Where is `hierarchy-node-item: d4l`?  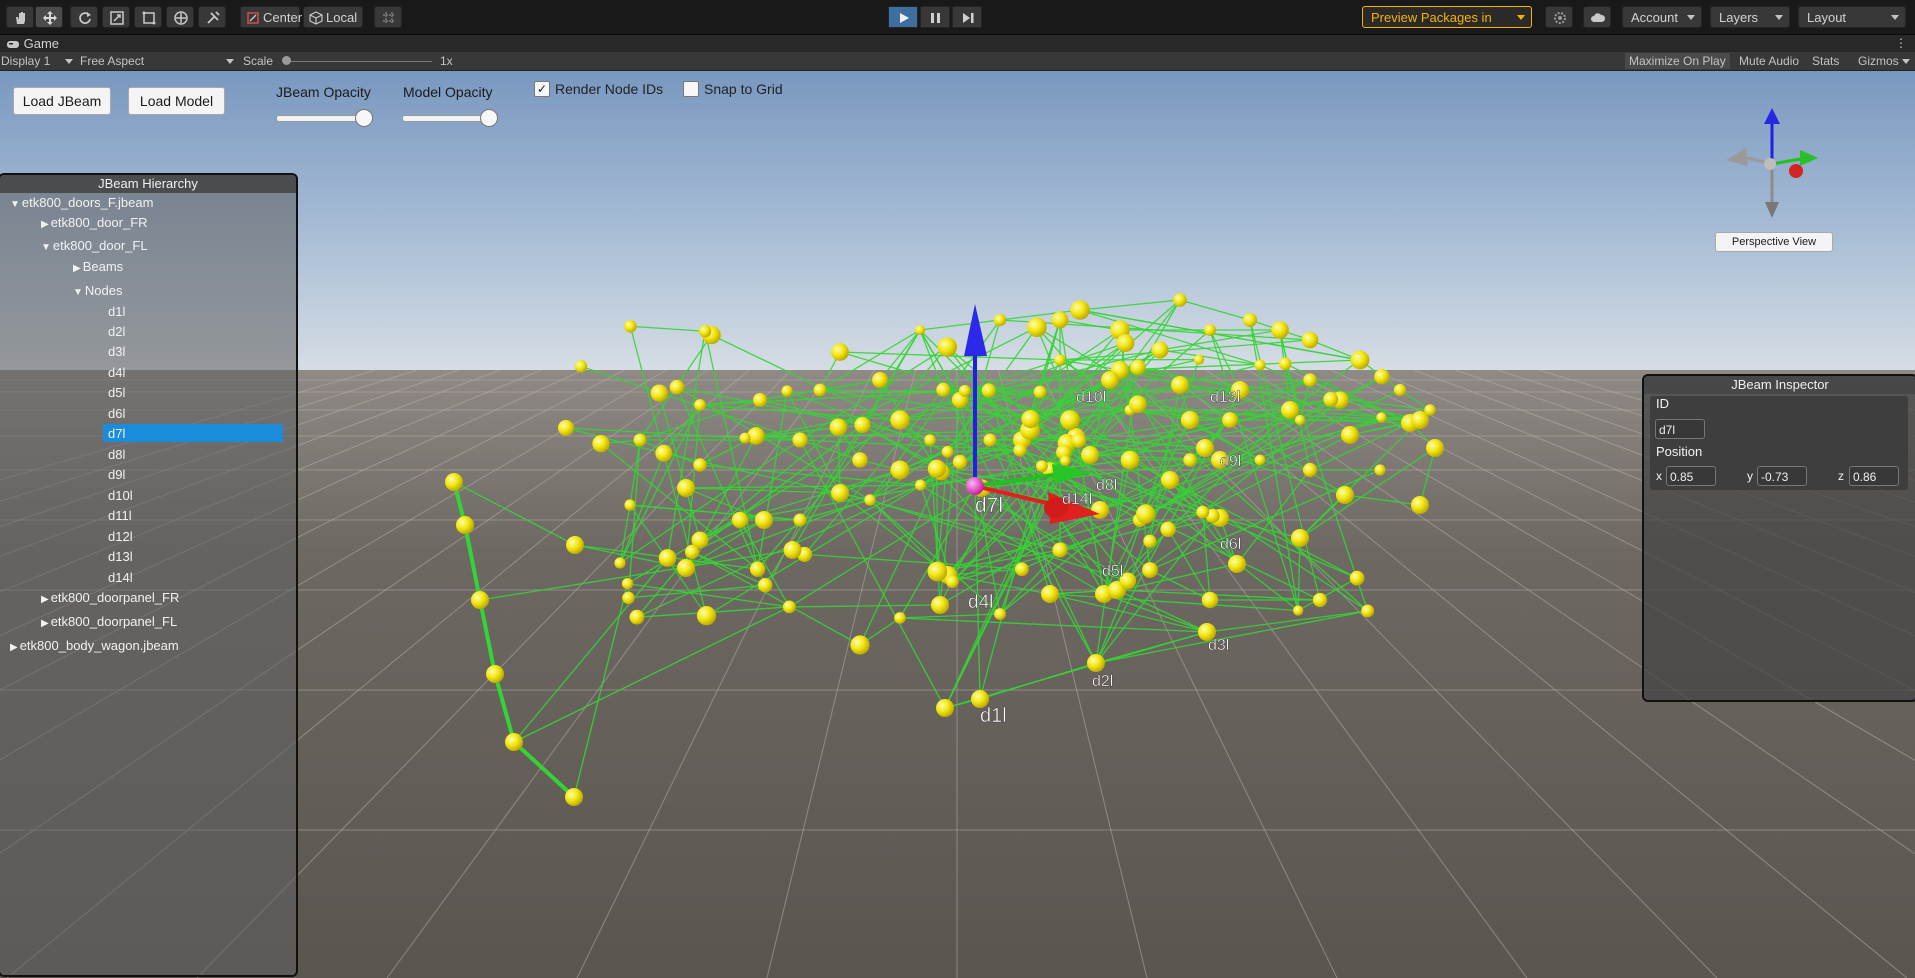 hierarchy-node-item: d4l is located at coordinates (116, 372).